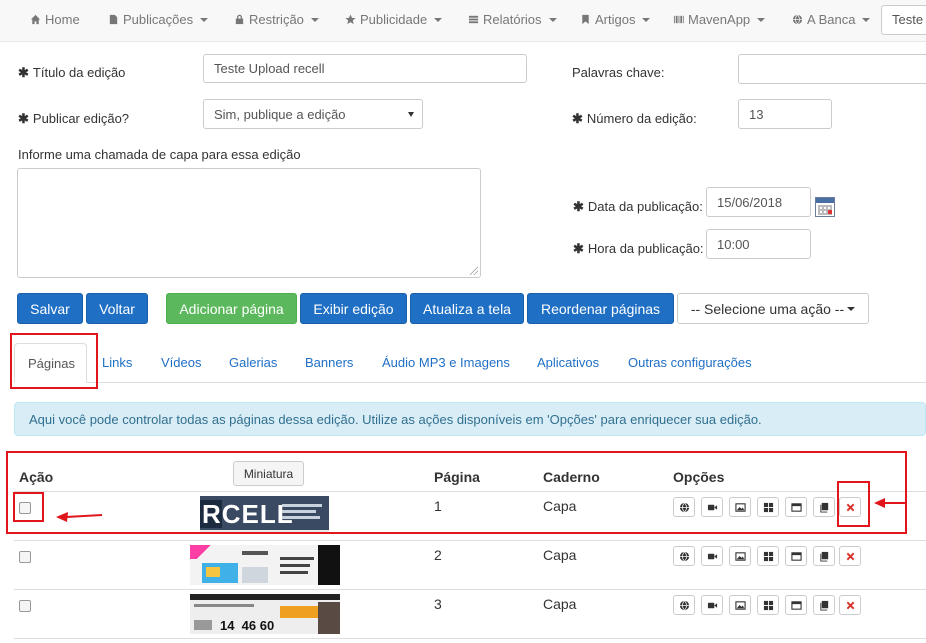 This screenshot has width=926, height=643. What do you see at coordinates (758, 202) in the screenshot?
I see `date-input: 15/06/2018` at bounding box center [758, 202].